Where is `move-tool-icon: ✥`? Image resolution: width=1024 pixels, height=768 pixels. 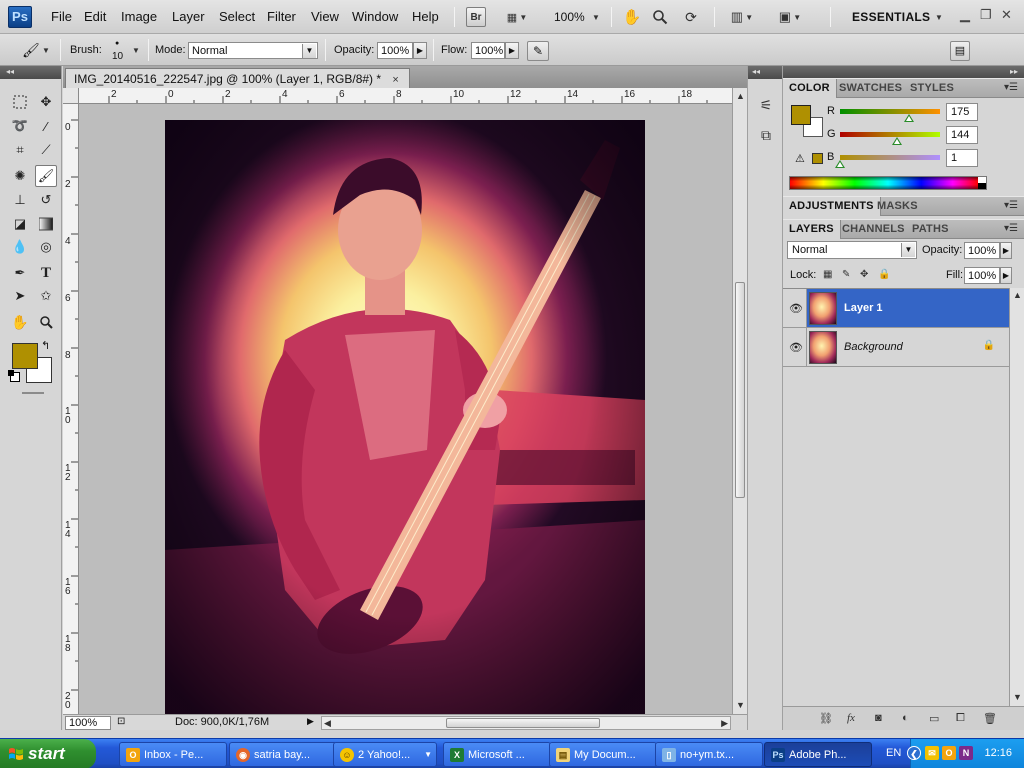
move-tool-icon: ✥ is located at coordinates (46, 102).